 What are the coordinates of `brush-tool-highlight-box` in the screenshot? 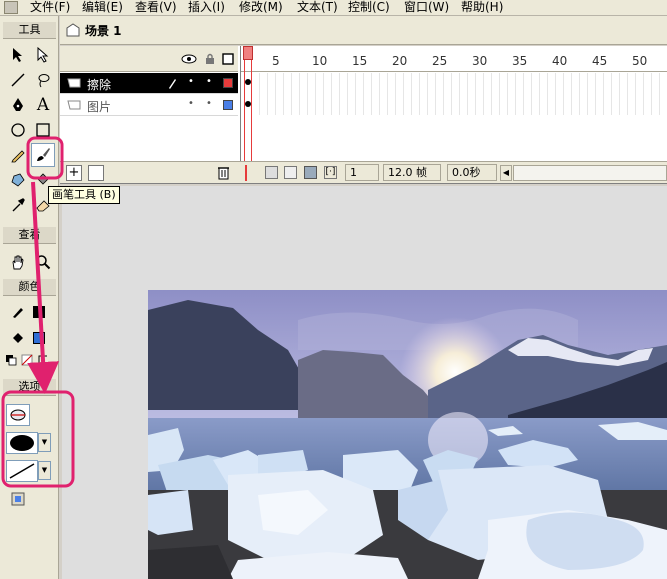 It's located at (45, 158).